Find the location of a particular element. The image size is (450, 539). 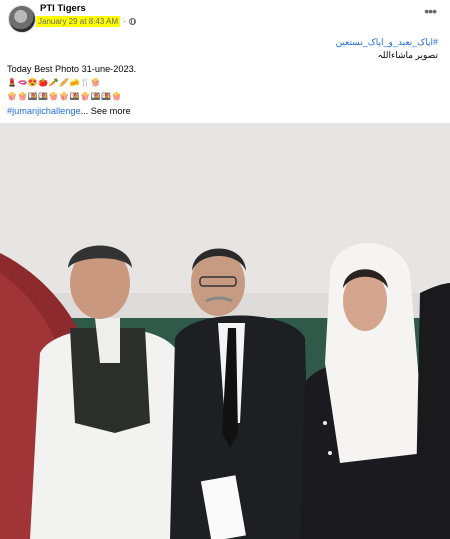

author-name: PTI Tigers is located at coordinates (63, 8).